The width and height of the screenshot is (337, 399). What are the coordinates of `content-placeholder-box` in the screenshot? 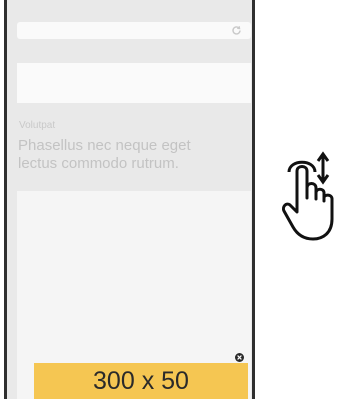 It's located at (134, 83).